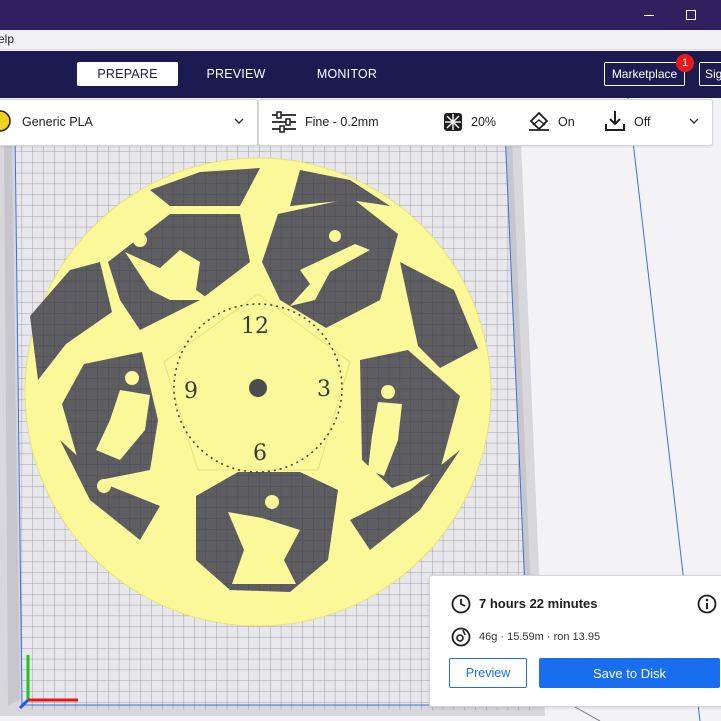 The image size is (721, 721). I want to click on menu-help: elp, so click(7, 39).